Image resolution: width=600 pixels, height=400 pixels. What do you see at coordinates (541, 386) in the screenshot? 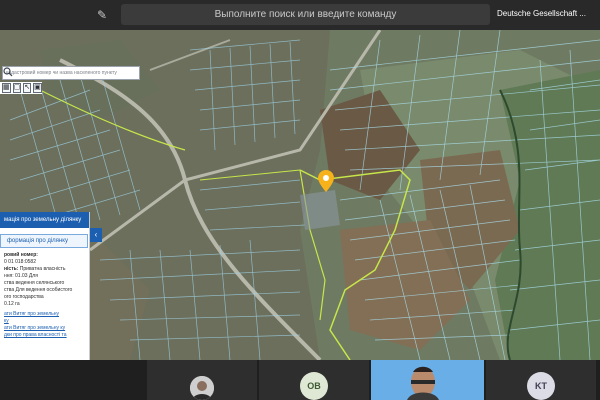
I see `participant-initials: KT` at bounding box center [541, 386].